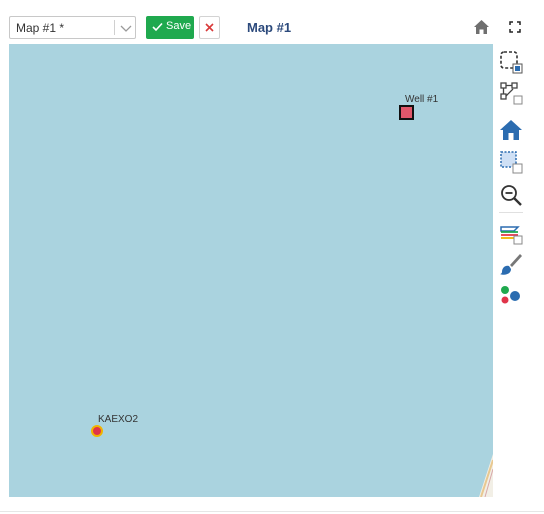 The image size is (544, 514). I want to click on toolbar-separator, so click(511, 212).